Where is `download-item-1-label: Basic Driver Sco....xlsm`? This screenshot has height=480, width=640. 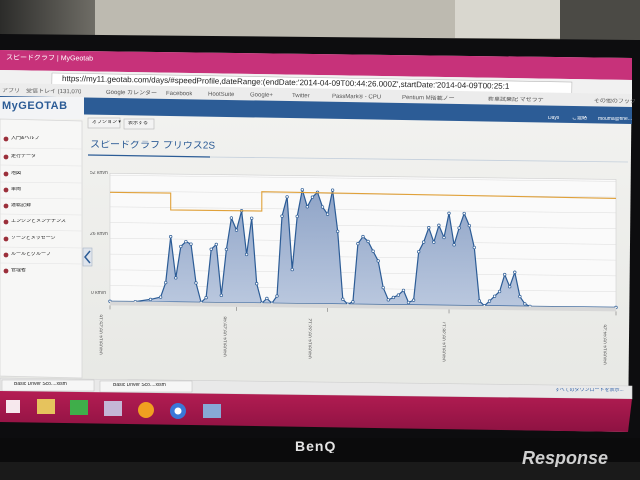
download-item-1-label: Basic Driver Sco....xlsm is located at coordinates (40, 384).